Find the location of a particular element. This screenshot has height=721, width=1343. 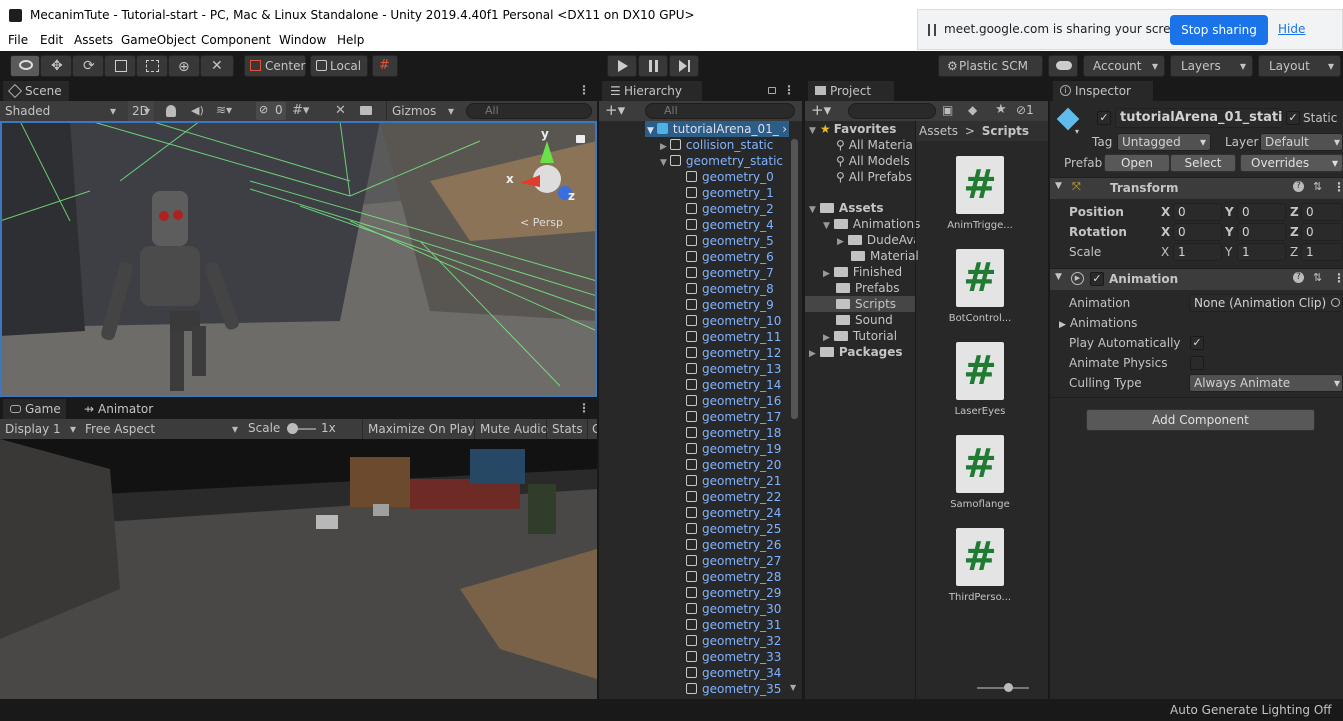

help-icon: ? is located at coordinates (1298, 277).